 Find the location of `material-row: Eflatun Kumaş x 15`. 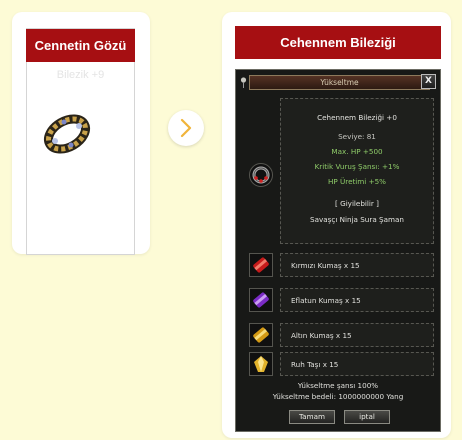

material-row: Eflatun Kumaş x 15 is located at coordinates (357, 300).